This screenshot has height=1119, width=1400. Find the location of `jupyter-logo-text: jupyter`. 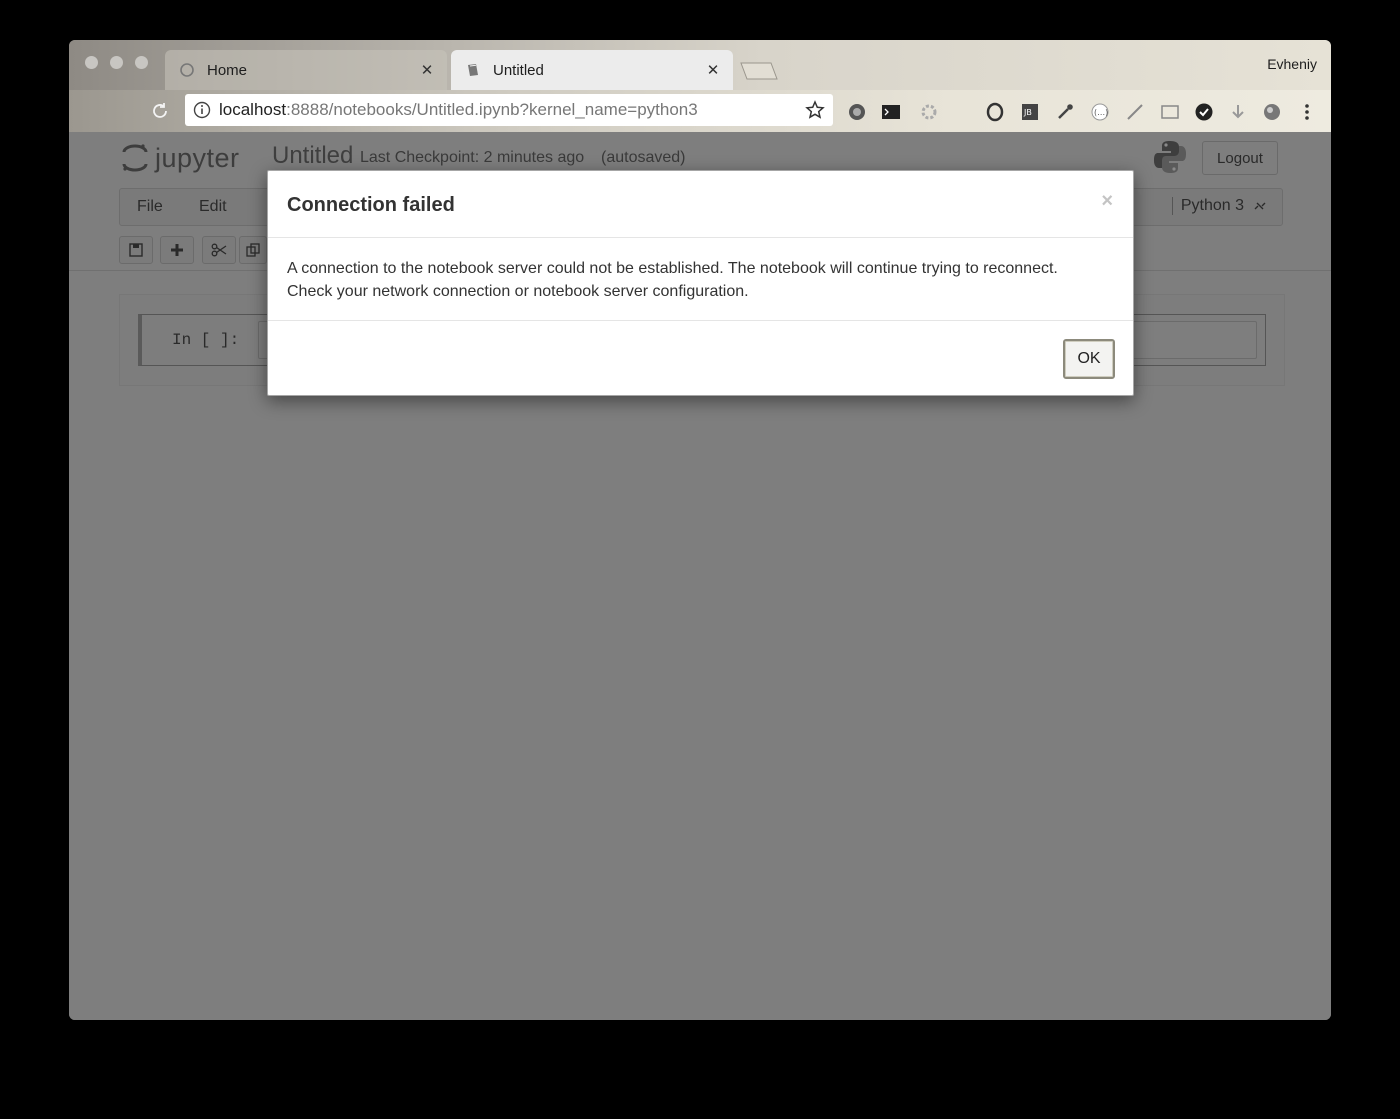

jupyter-logo-text: jupyter is located at coordinates (197, 157).